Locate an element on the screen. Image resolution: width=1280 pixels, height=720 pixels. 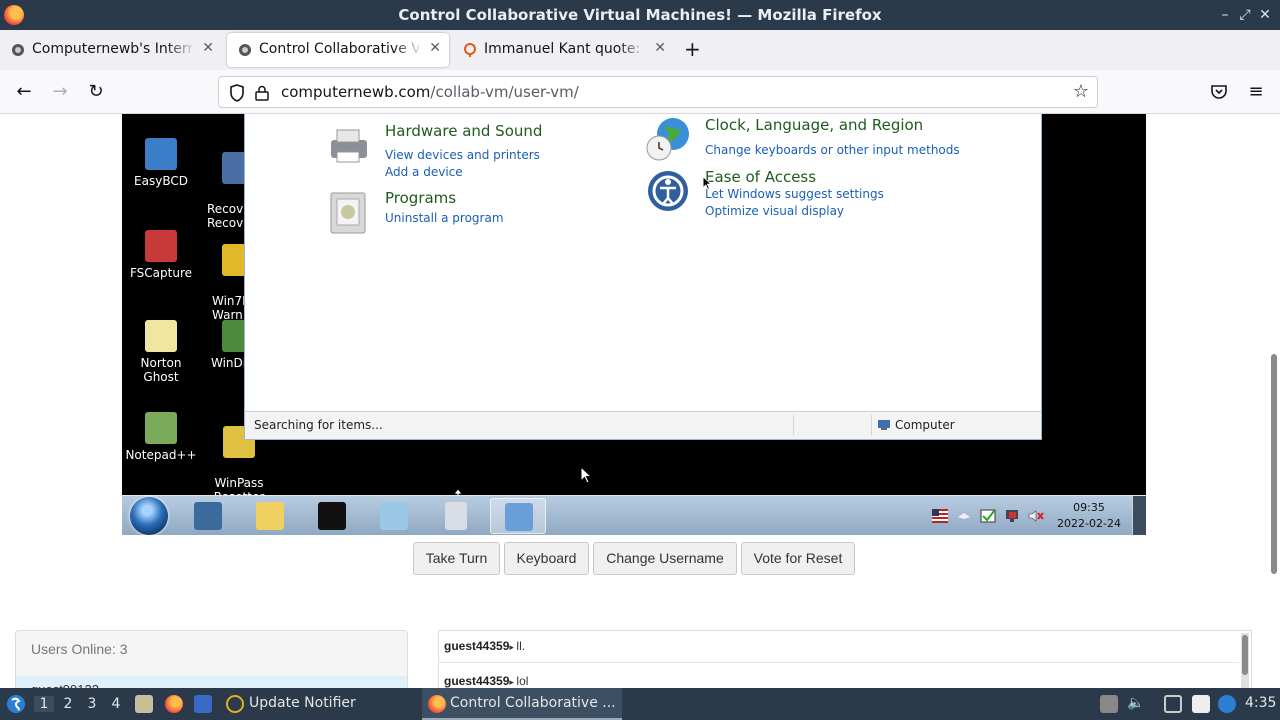
clipboard-icon is located at coordinates (1201, 704).